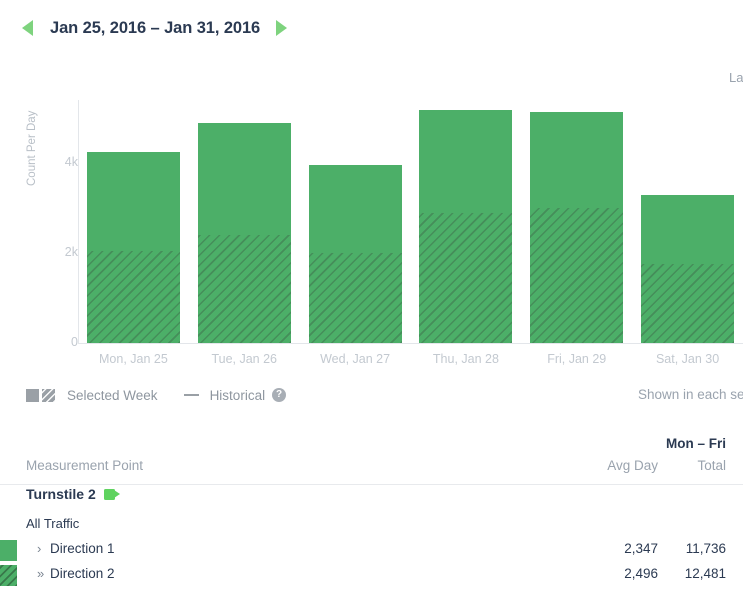 This screenshot has width=743, height=602. Describe the element at coordinates (736, 77) in the screenshot. I see `chart-corner-clipped-label: La` at that location.